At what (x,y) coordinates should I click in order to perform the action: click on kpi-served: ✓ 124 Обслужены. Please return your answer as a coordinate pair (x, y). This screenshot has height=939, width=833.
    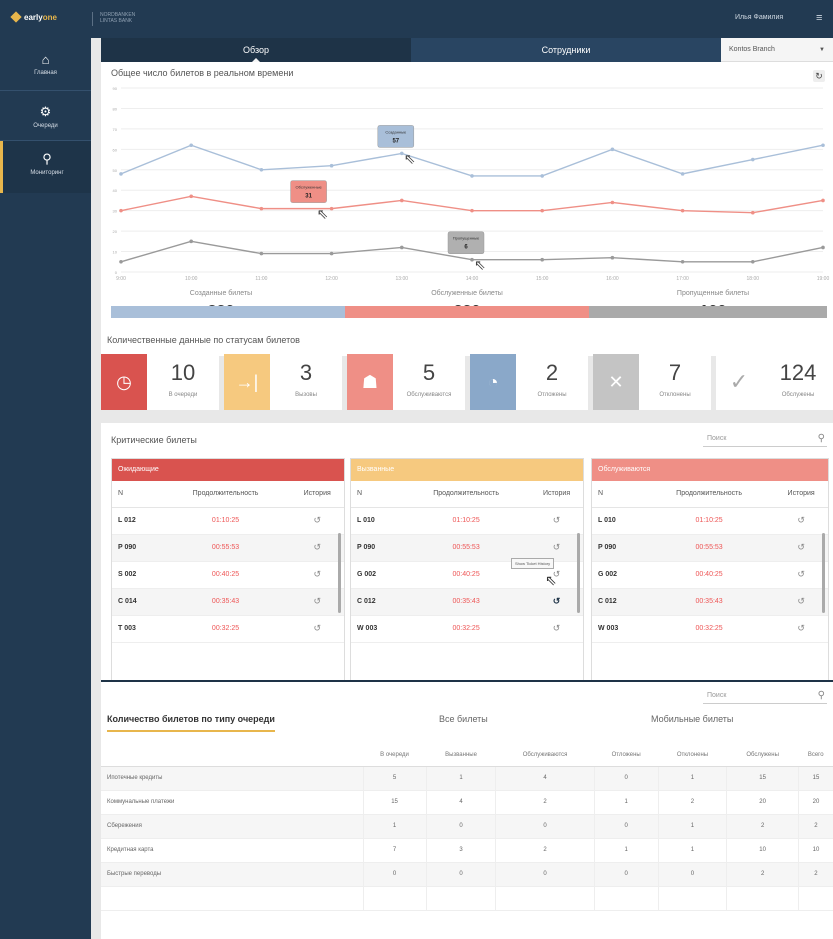
    Looking at the image, I should click on (774, 382).